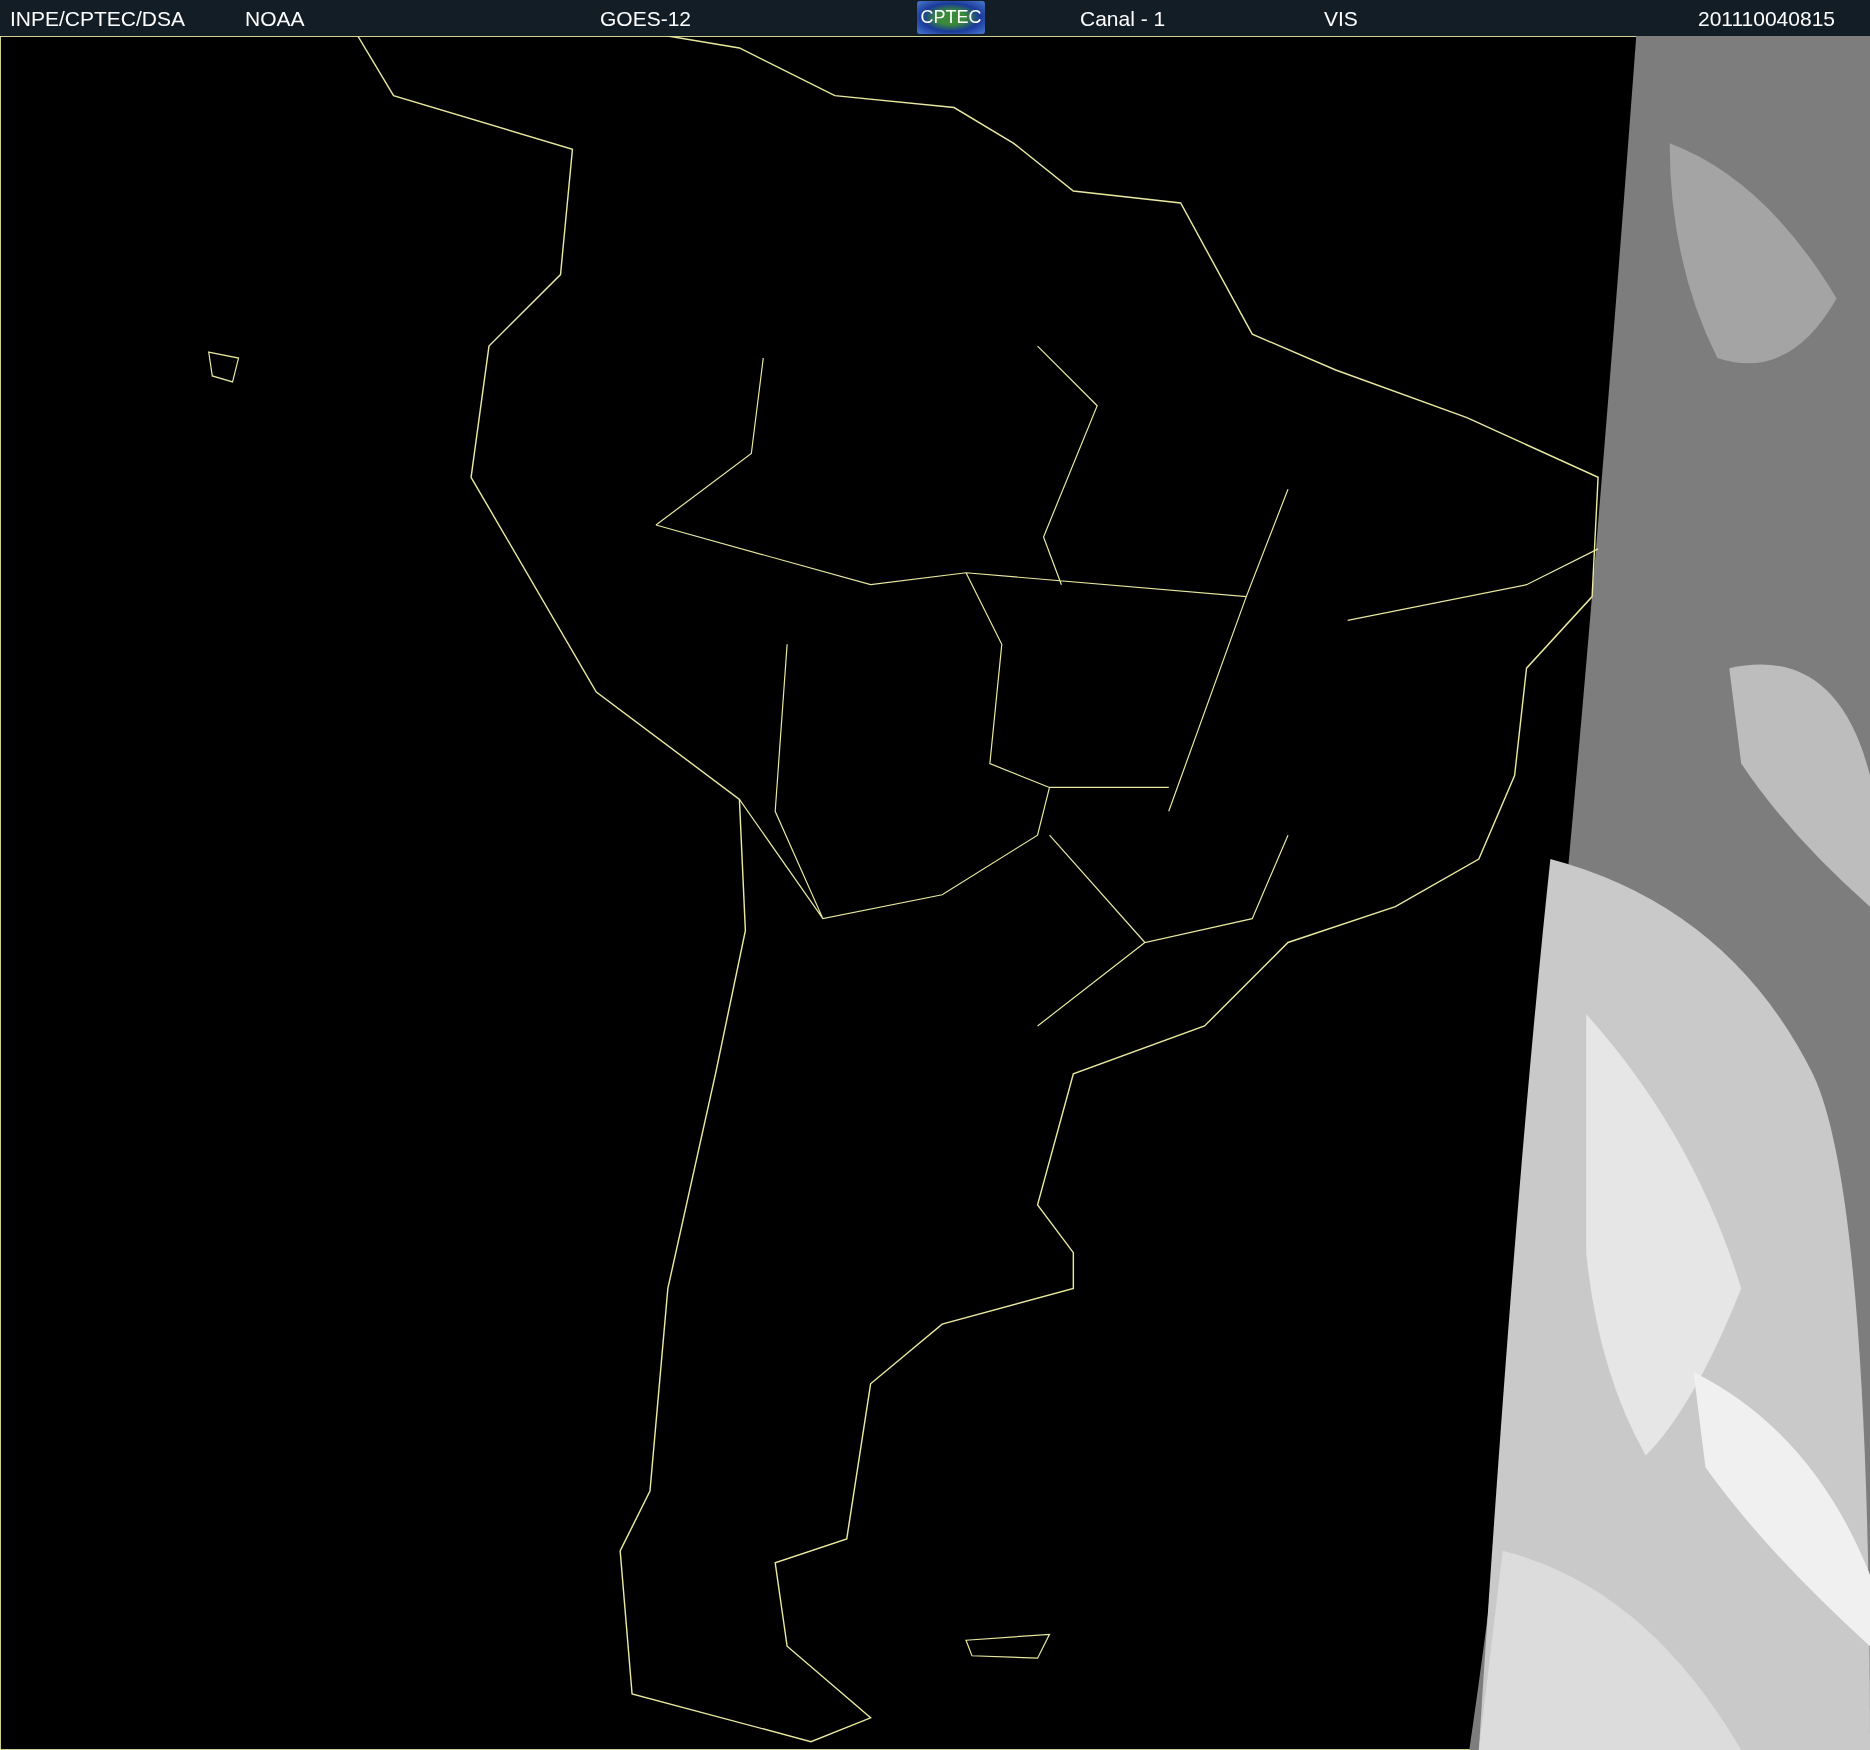 The image size is (1870, 1750). I want to click on satellite-label: GOES-12, so click(646, 19).